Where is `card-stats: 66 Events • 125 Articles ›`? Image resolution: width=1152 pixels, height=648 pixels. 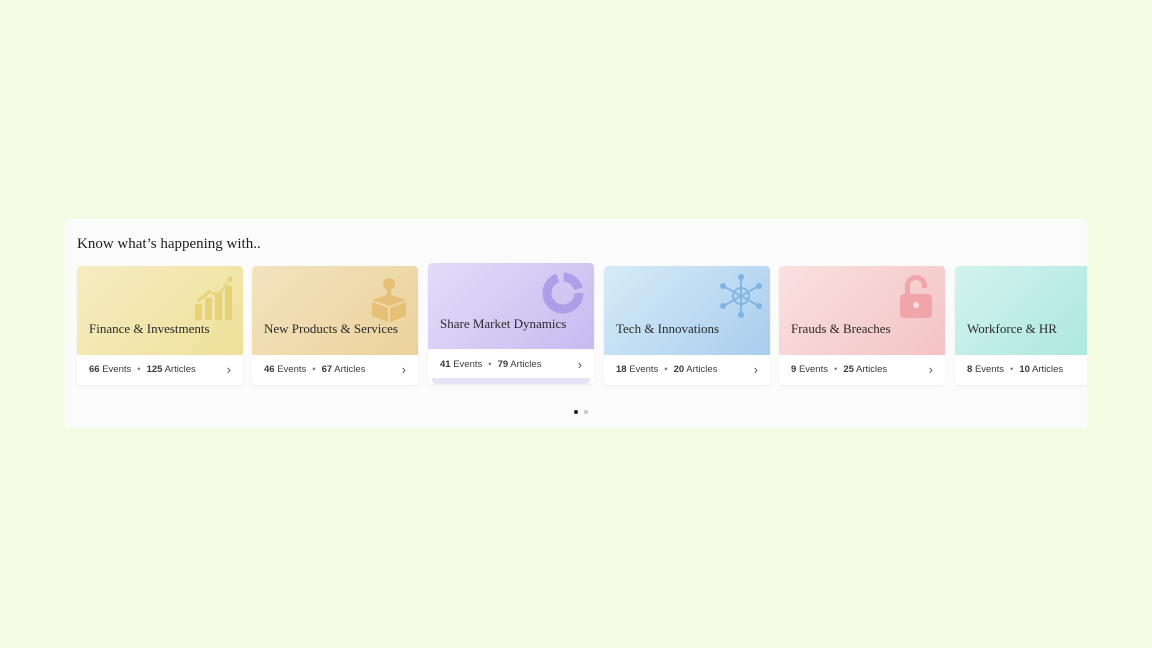
card-stats: 66 Events • 125 Articles › is located at coordinates (160, 369).